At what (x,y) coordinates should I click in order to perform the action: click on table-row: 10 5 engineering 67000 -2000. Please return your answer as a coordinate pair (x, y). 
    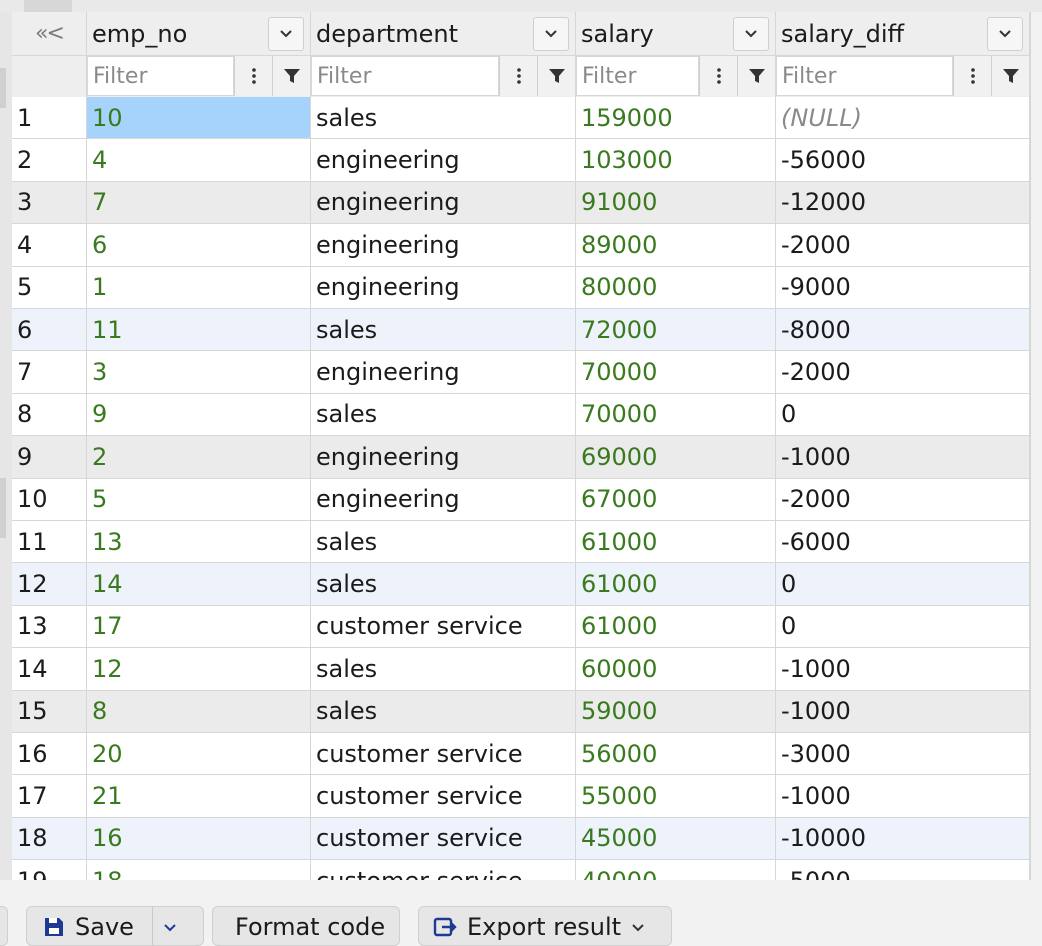
    Looking at the image, I should click on (521, 499).